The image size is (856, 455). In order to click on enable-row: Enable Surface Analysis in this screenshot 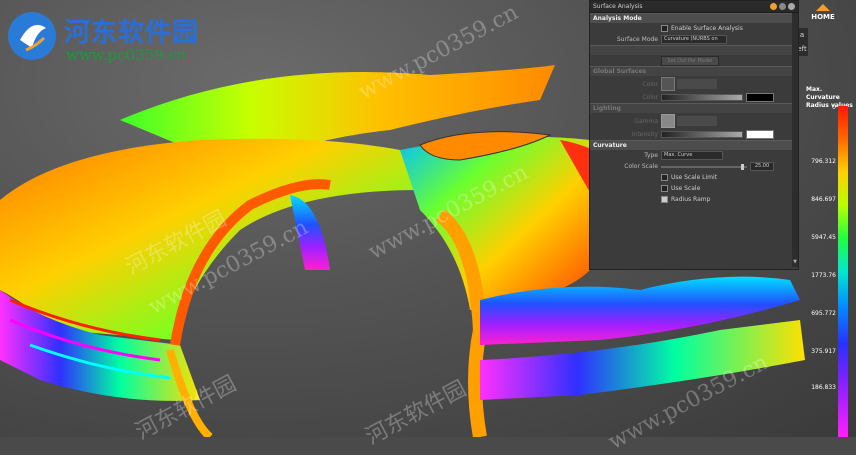, I will do `click(694, 28)`.